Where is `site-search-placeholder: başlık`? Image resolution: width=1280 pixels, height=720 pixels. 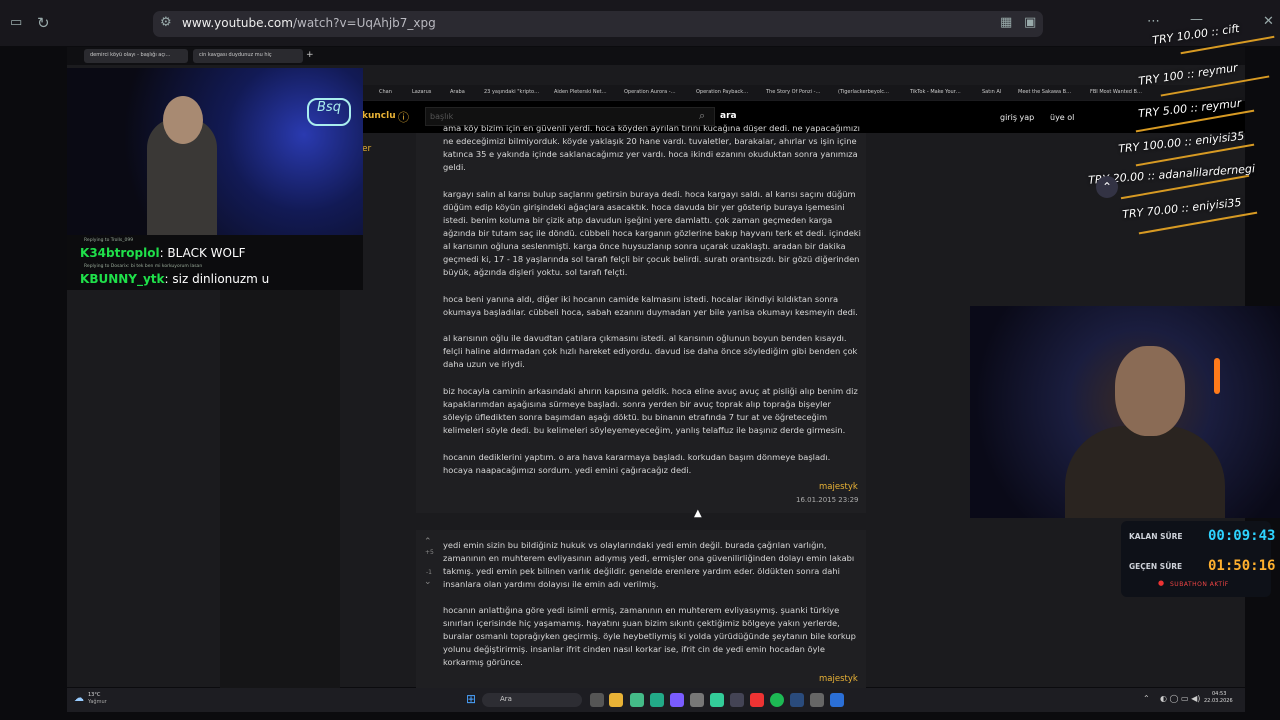
site-search-placeholder: başlık is located at coordinates (442, 116).